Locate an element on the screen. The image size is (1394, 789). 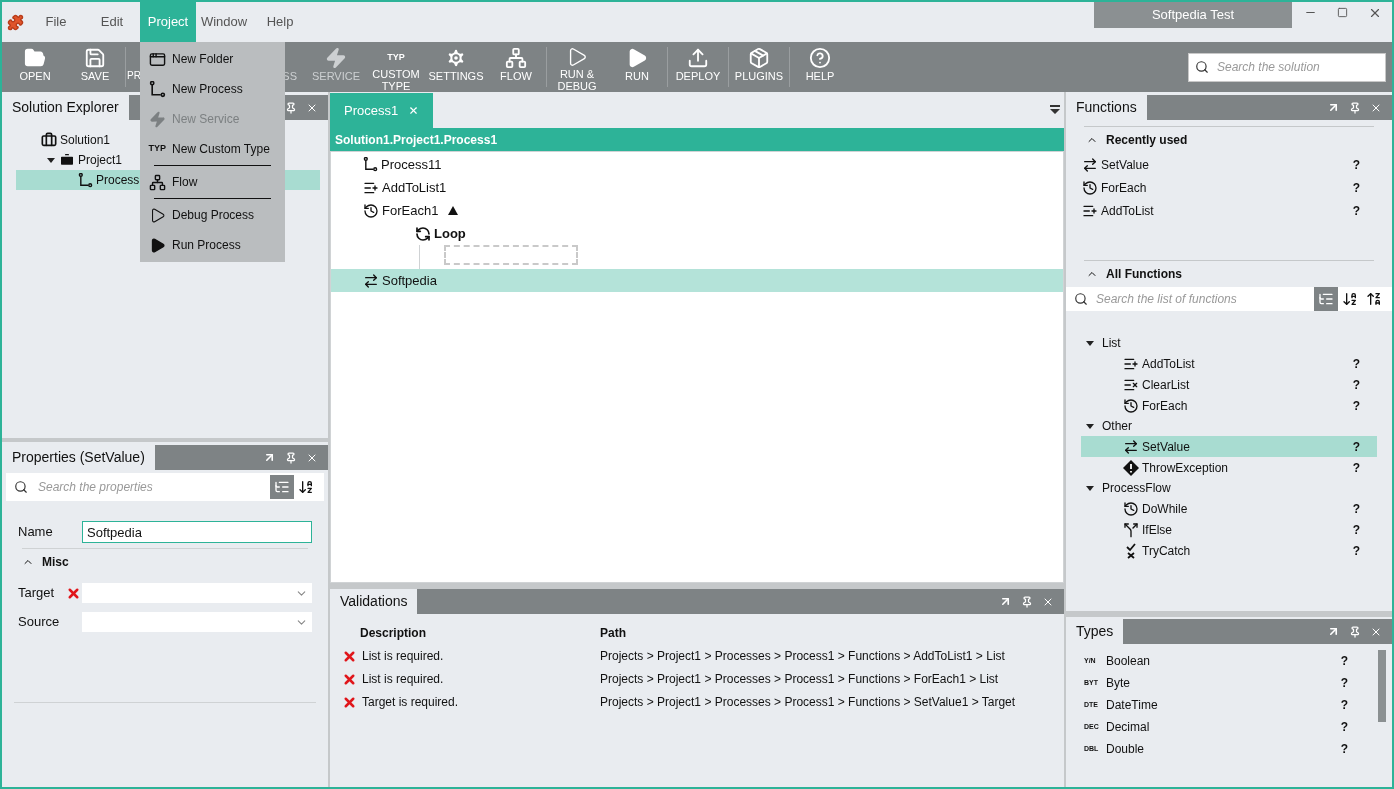
node-label: Softpedia is located at coordinates (409, 280).